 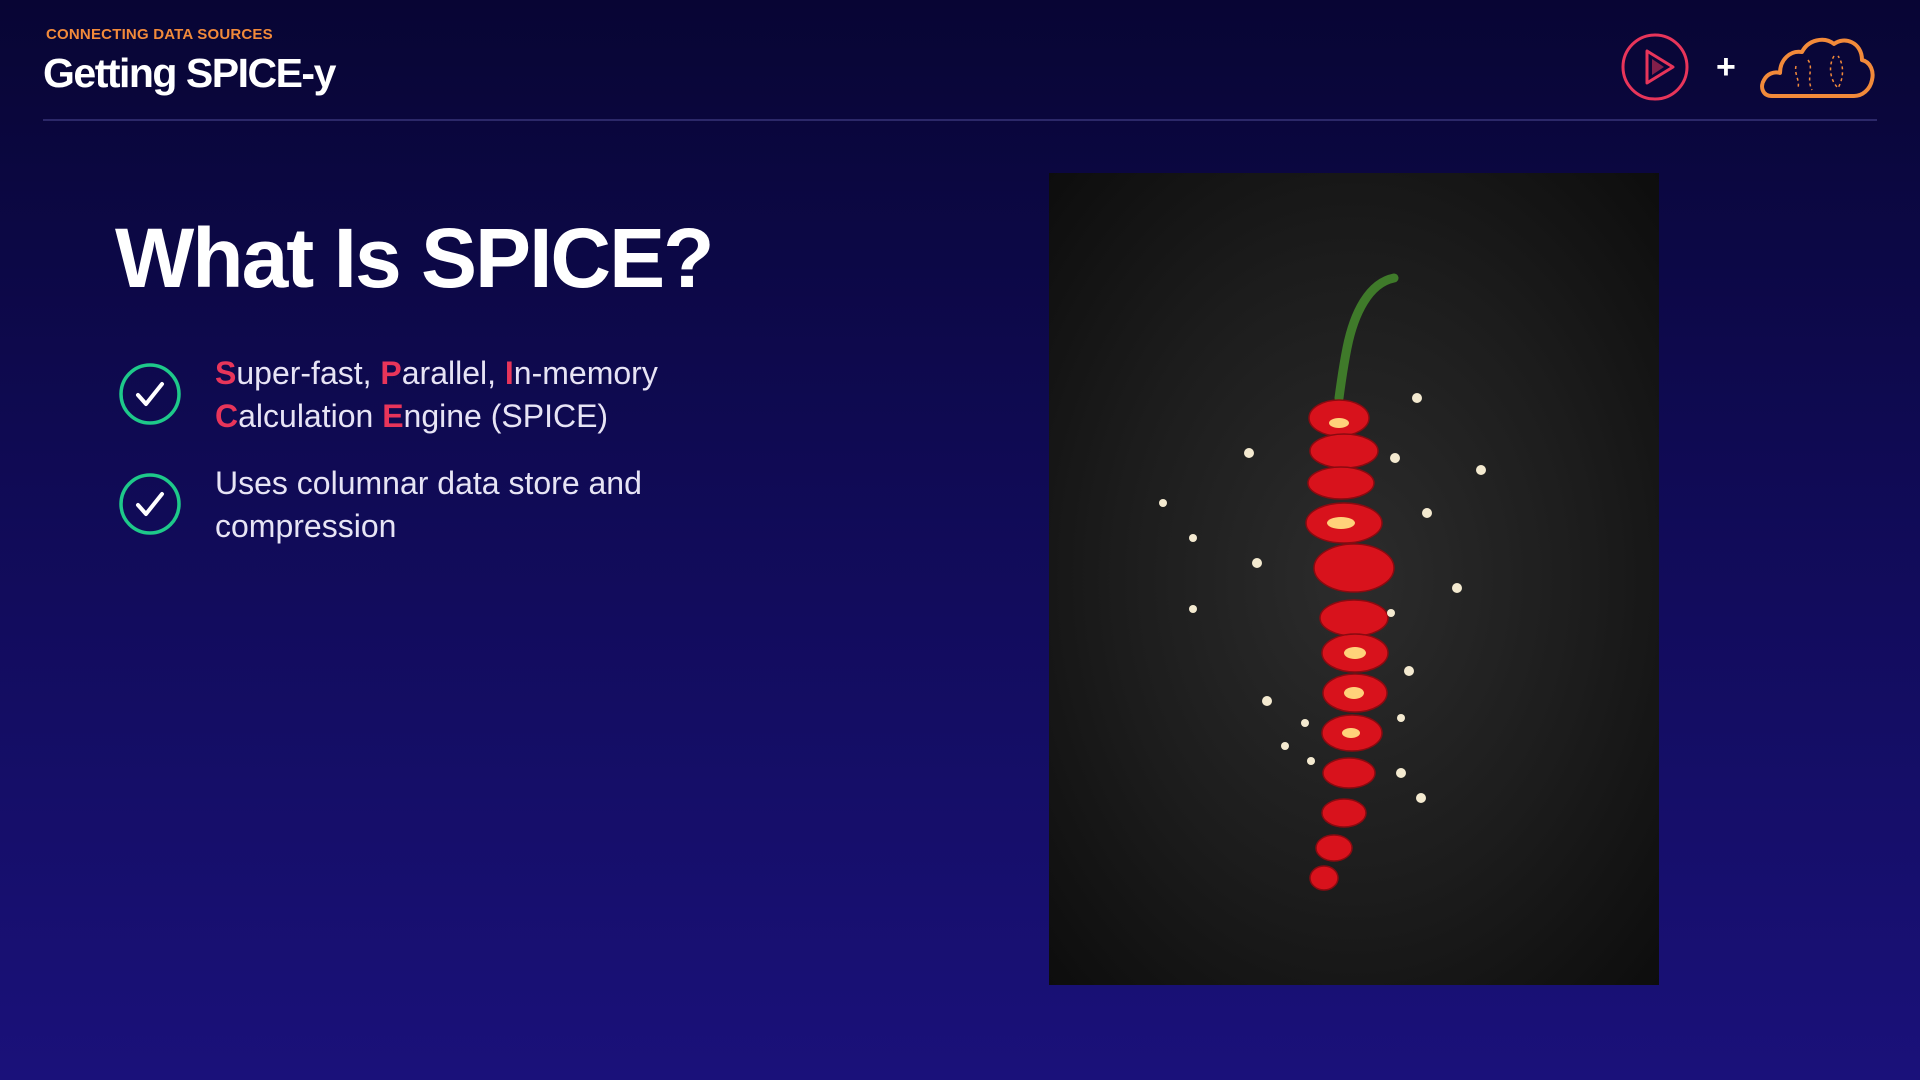 What do you see at coordinates (306, 526) in the screenshot?
I see `text-run: compression` at bounding box center [306, 526].